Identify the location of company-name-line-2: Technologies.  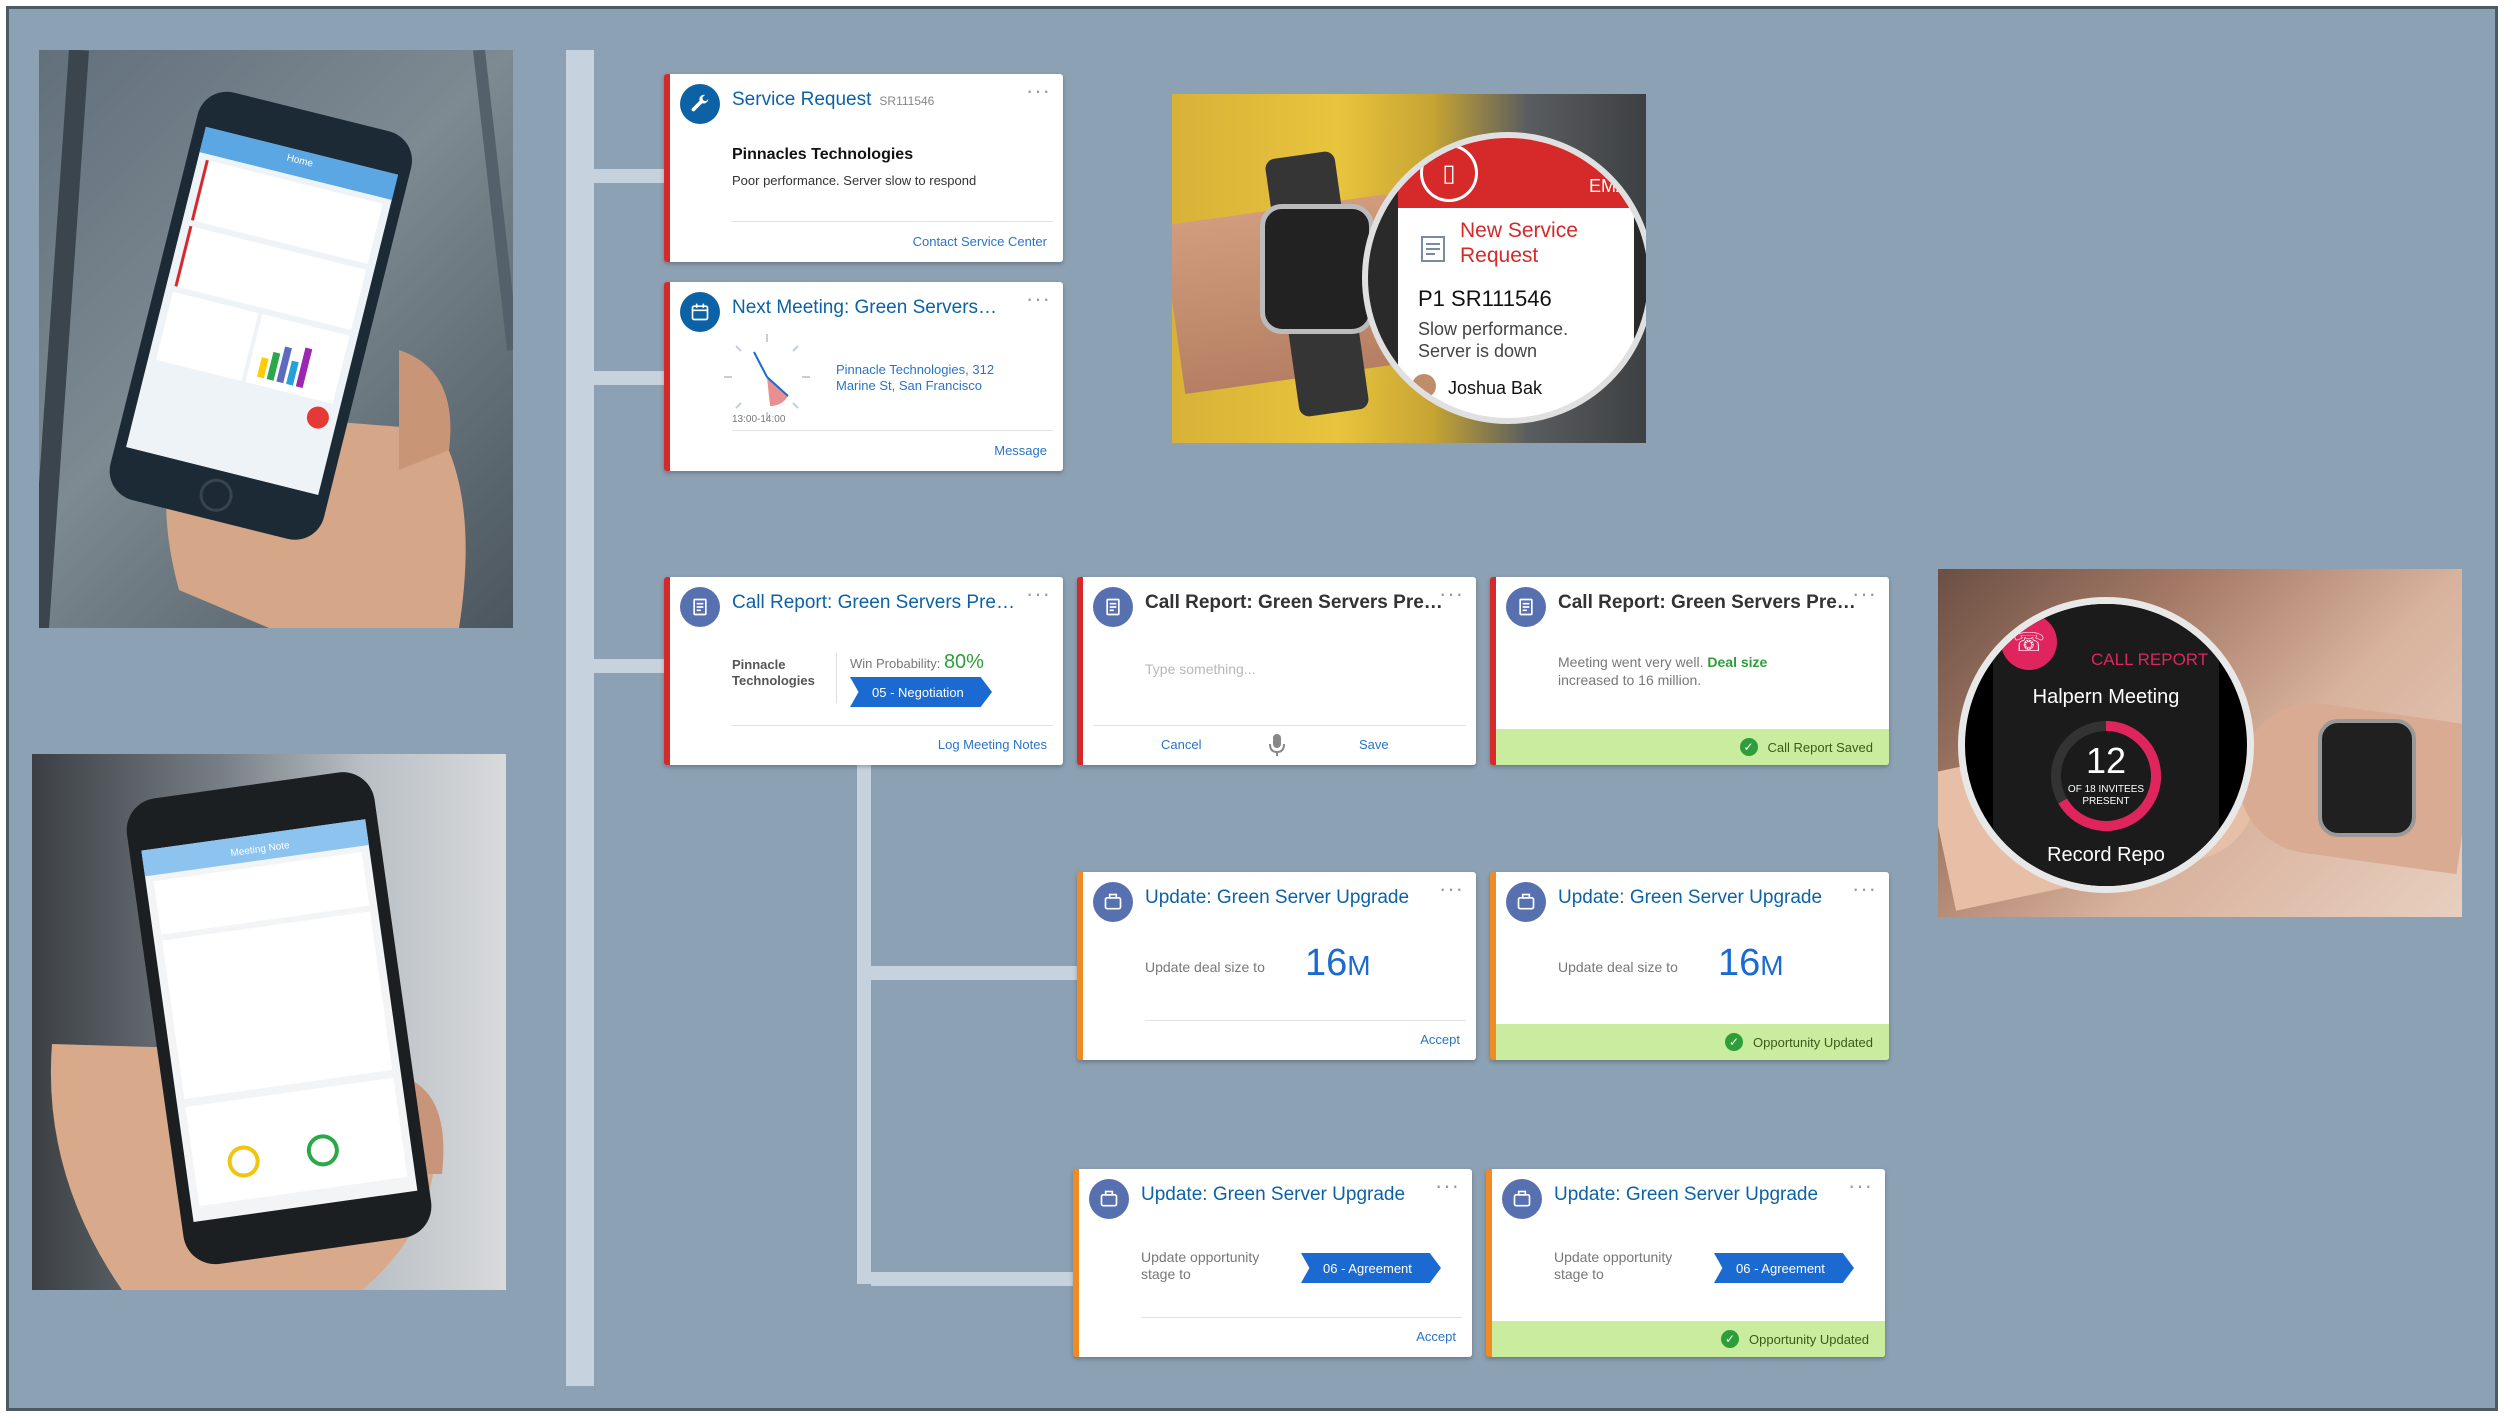
(773, 680).